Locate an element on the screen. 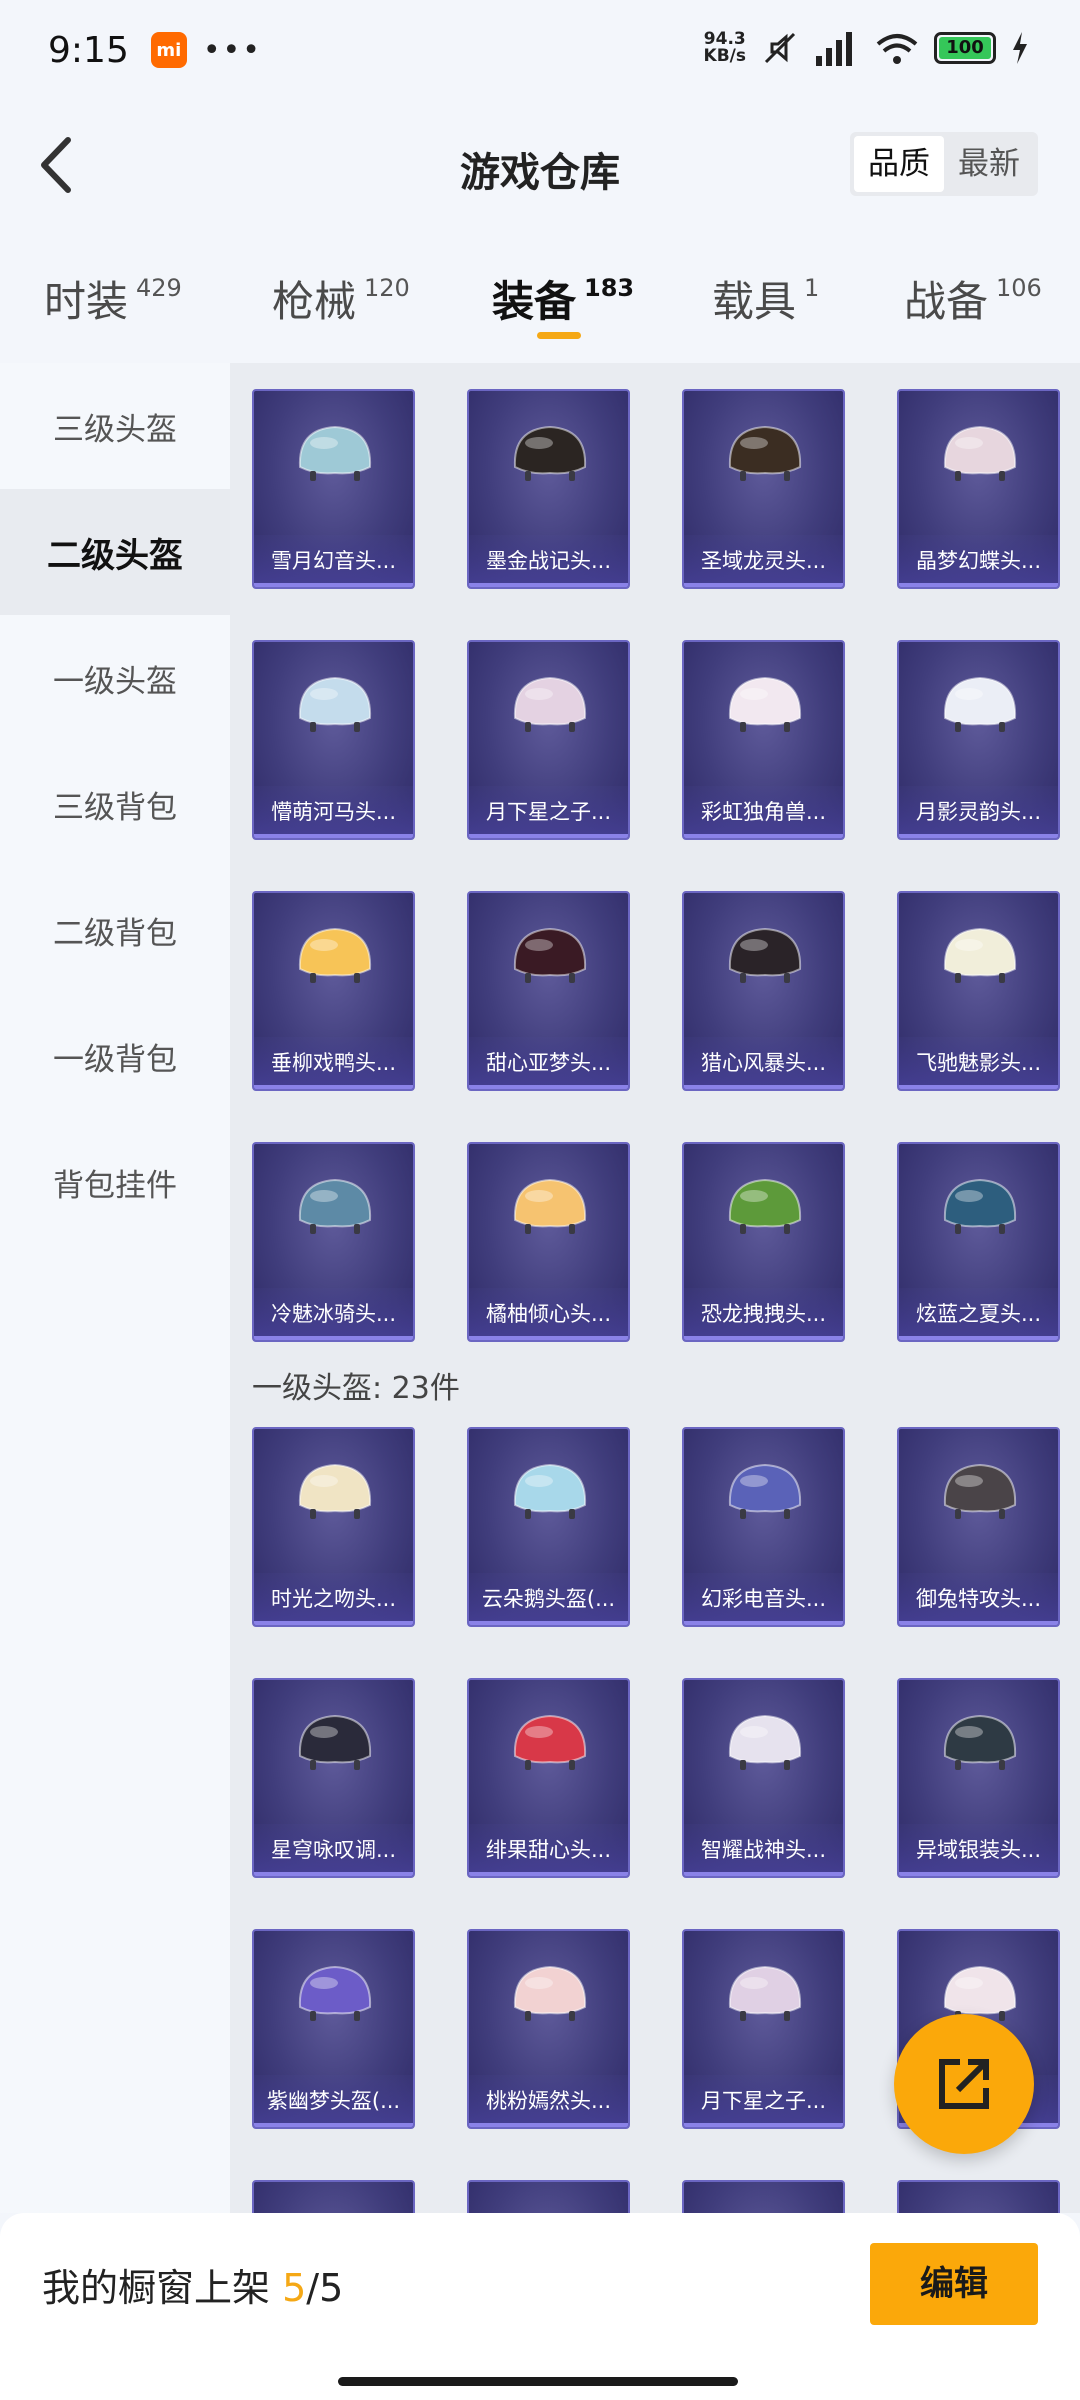 This screenshot has height=2400, width=1080. share-fab-button is located at coordinates (964, 2084).